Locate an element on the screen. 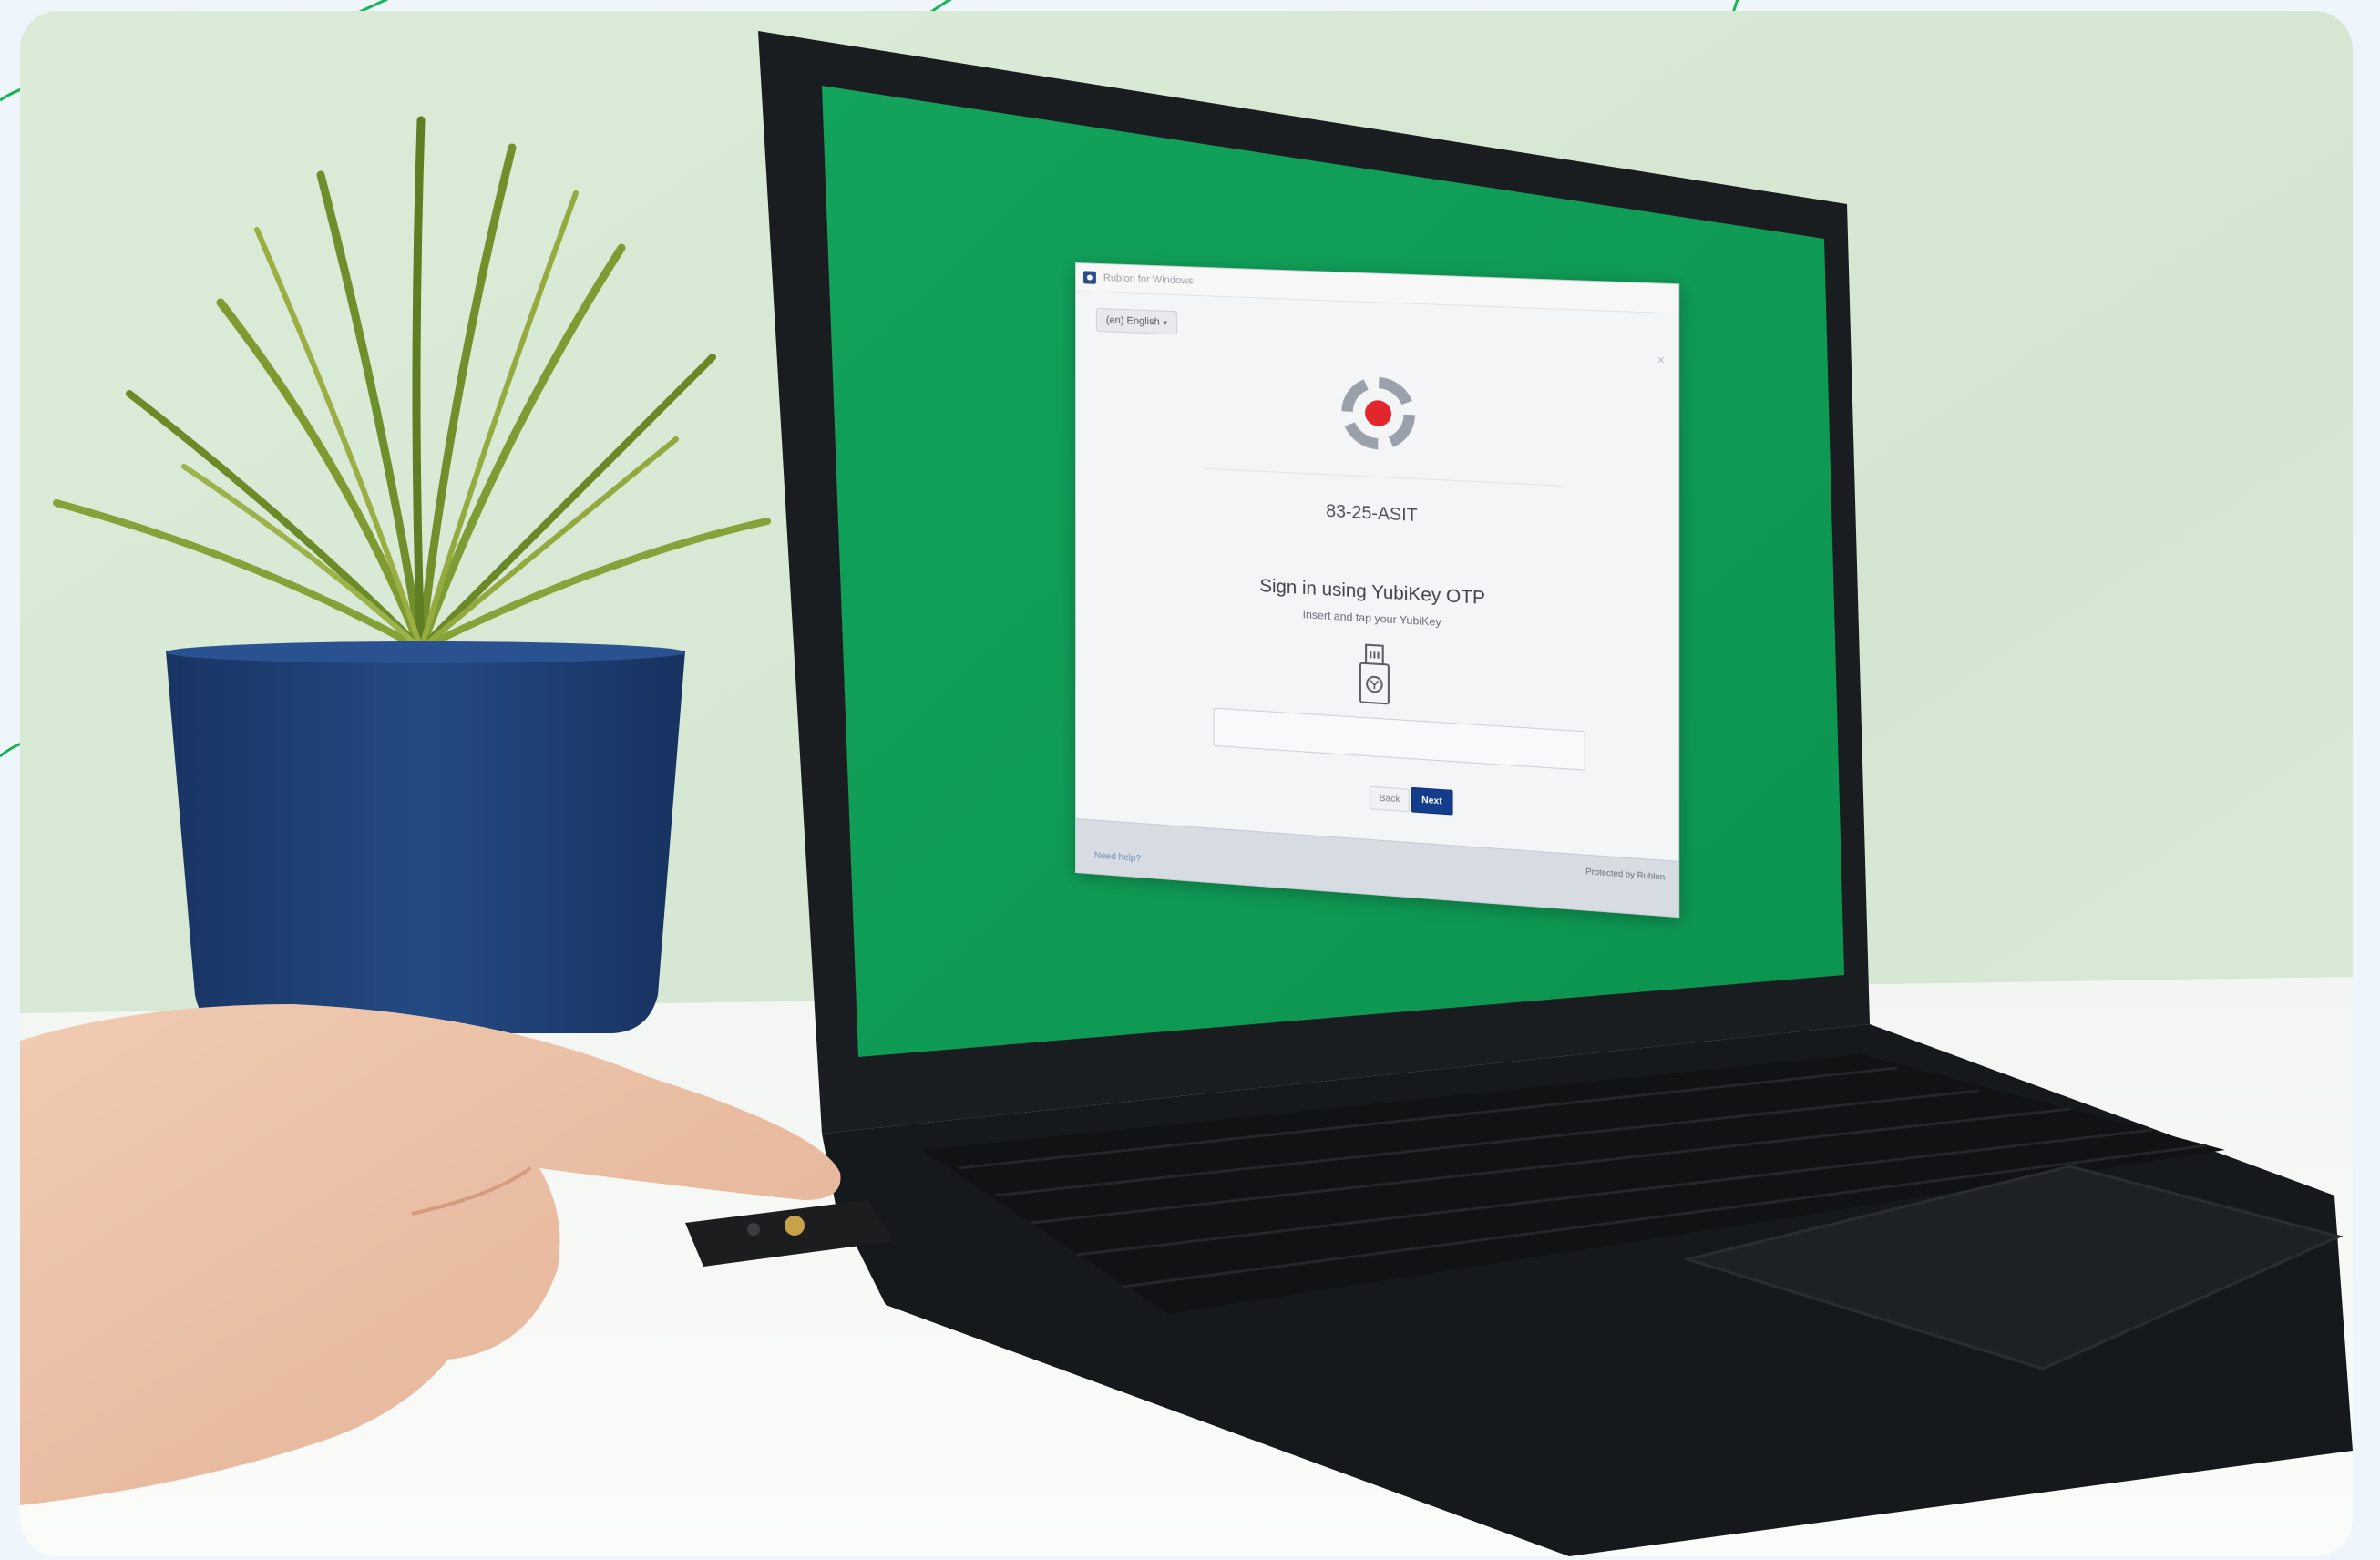  need-help-link: Need help? is located at coordinates (1117, 858).